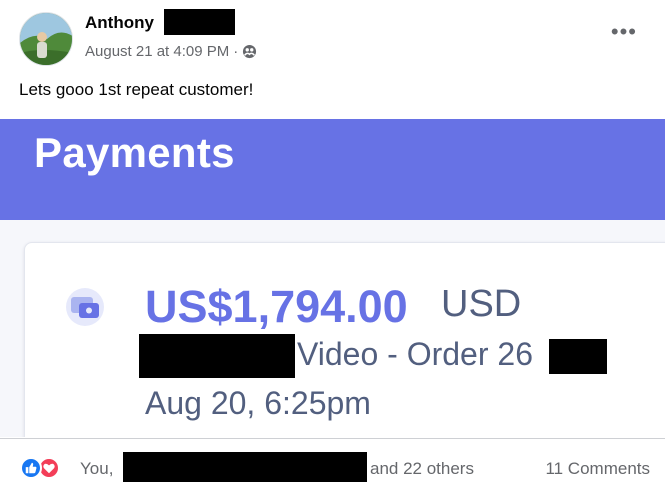 Image resolution: width=665 pixels, height=494 pixels. Describe the element at coordinates (258, 403) in the screenshot. I see `payment-date: Aug 20, 6:25pm` at that location.